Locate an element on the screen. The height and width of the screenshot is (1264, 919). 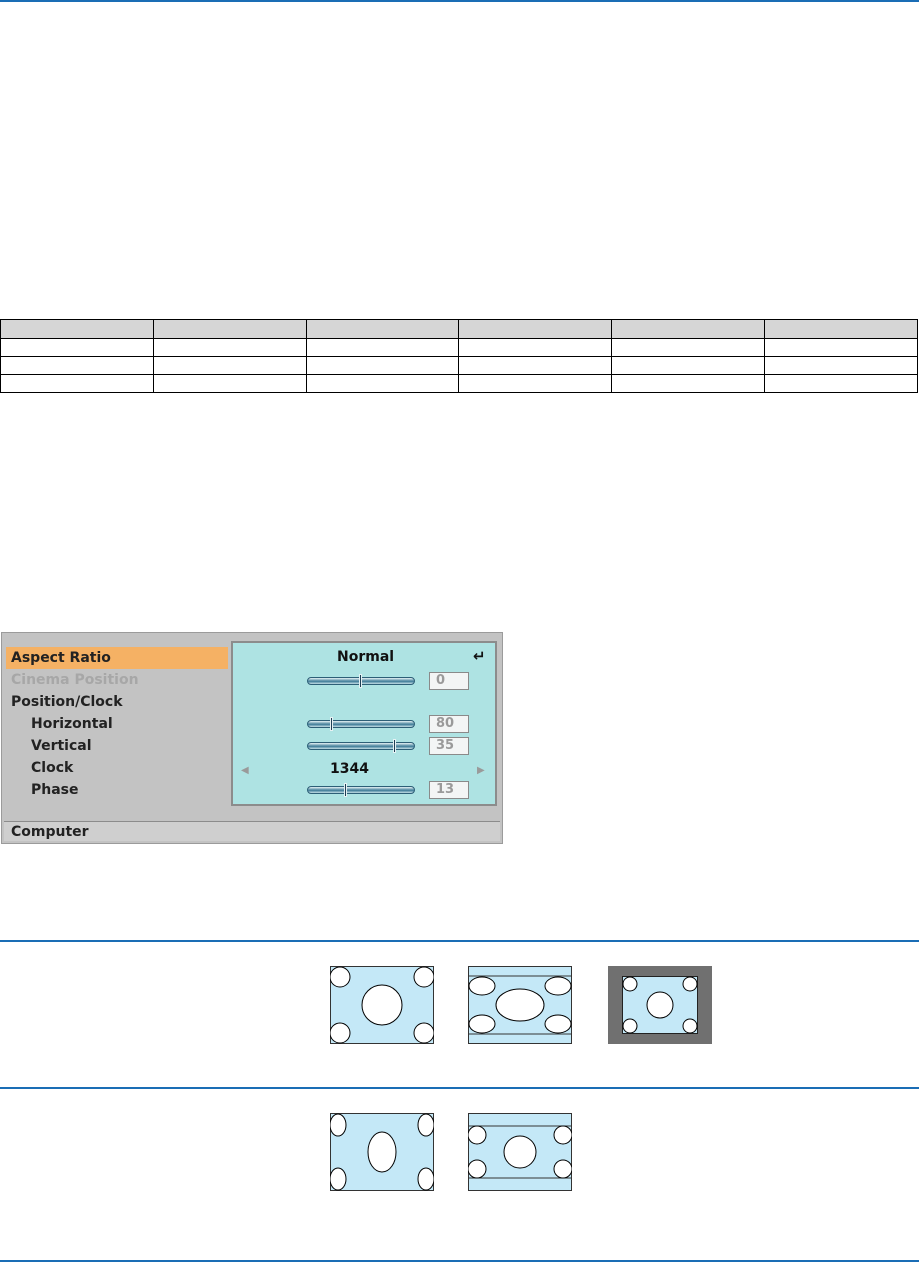
squeeze-diagram is located at coordinates (382, 1152).